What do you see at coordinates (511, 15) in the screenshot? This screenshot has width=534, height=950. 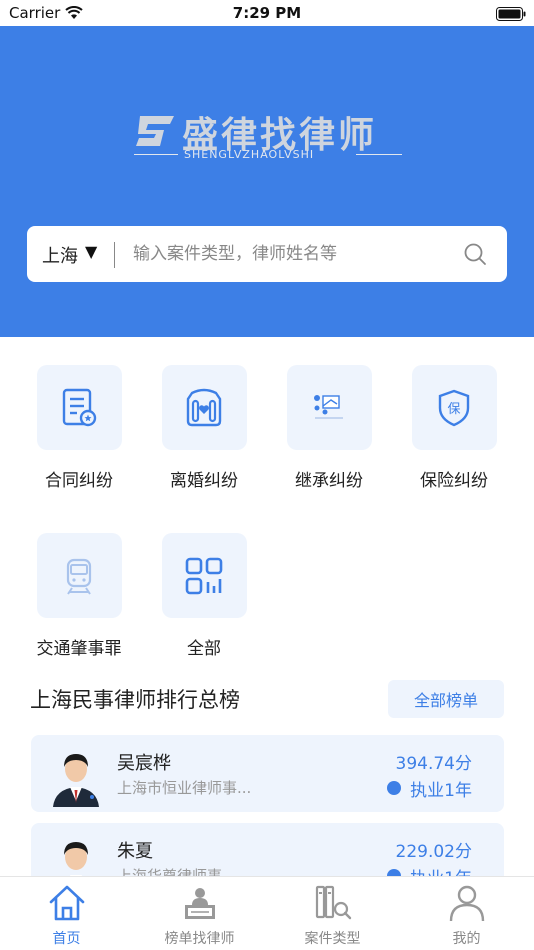 I see `battery-icon` at bounding box center [511, 15].